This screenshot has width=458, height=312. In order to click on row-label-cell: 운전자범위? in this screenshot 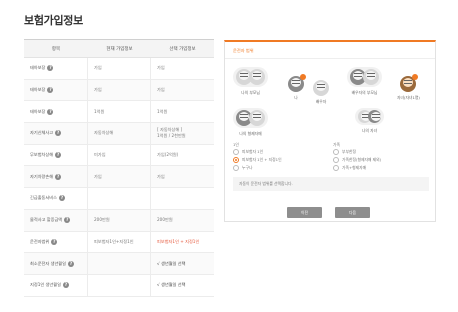, I will do `click(56, 242)`.